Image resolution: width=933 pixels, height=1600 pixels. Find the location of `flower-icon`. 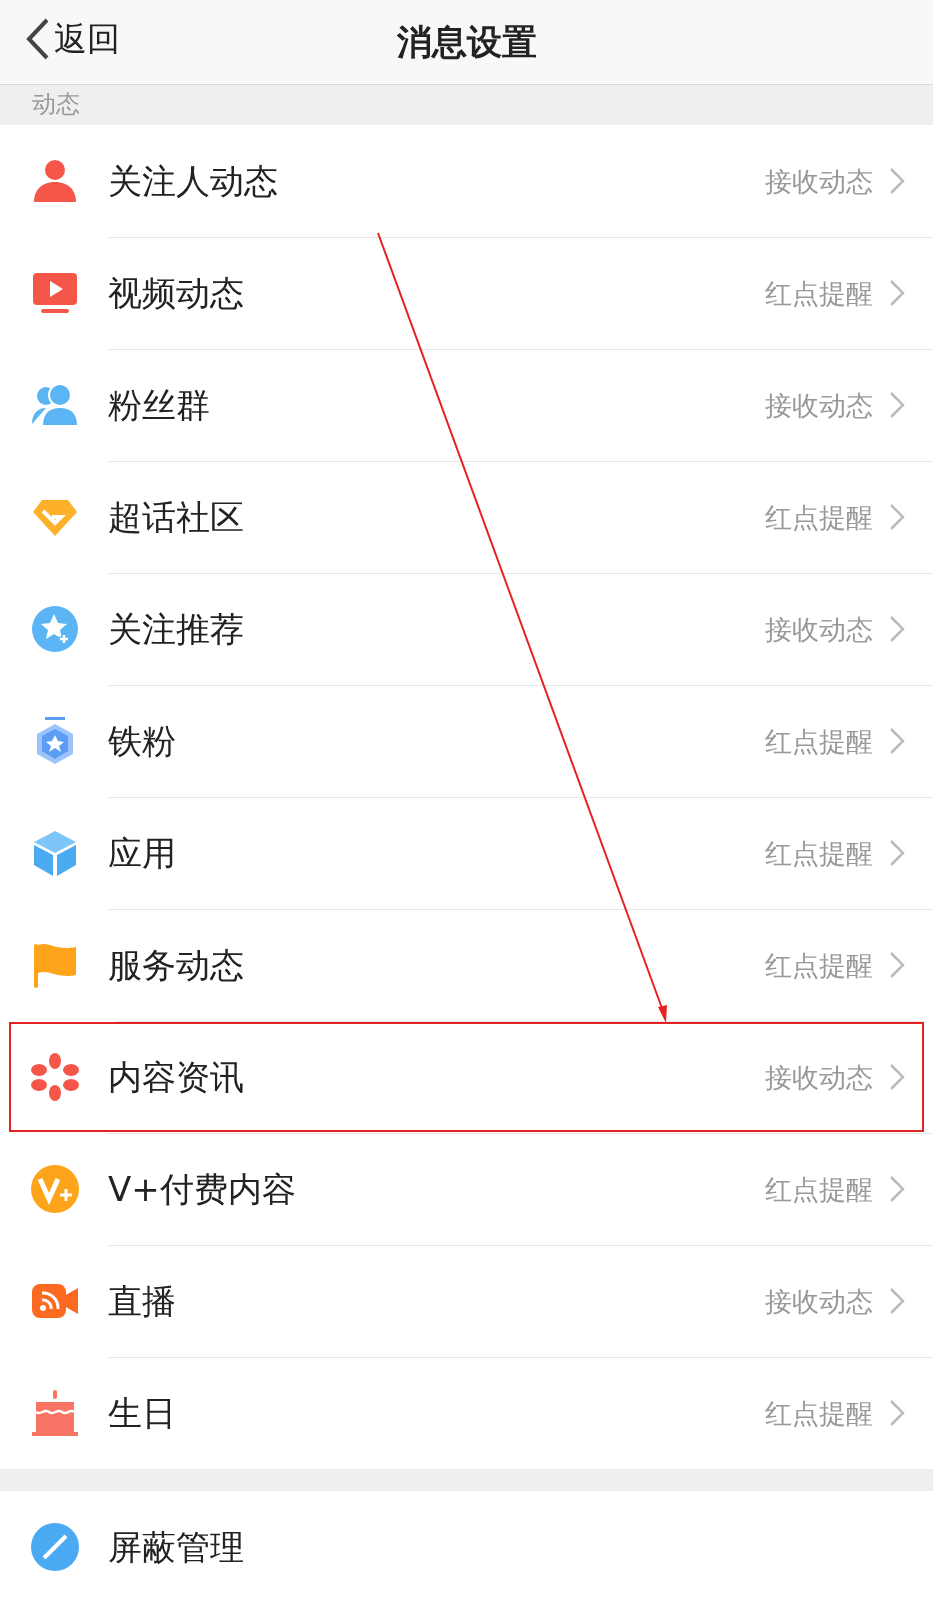

flower-icon is located at coordinates (55, 1077).